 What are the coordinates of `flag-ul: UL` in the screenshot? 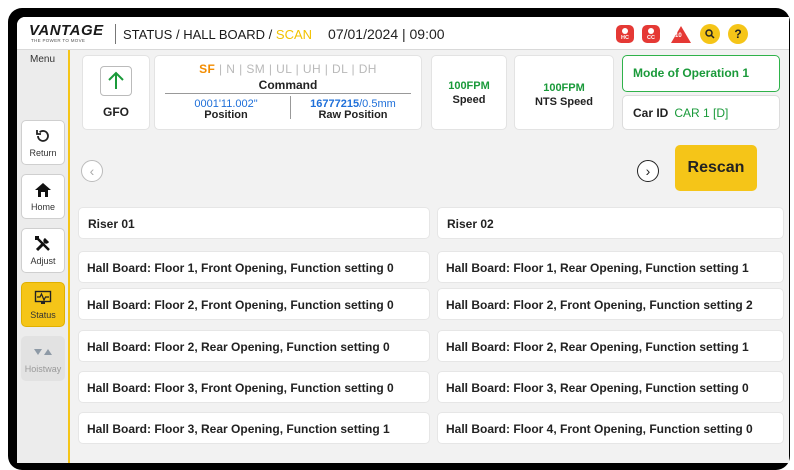 It's located at (284, 69).